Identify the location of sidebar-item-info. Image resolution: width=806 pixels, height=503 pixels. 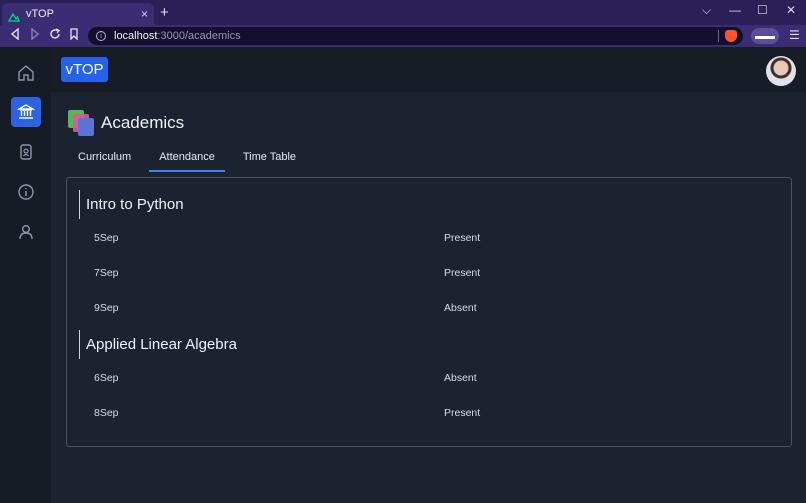
(26, 192).